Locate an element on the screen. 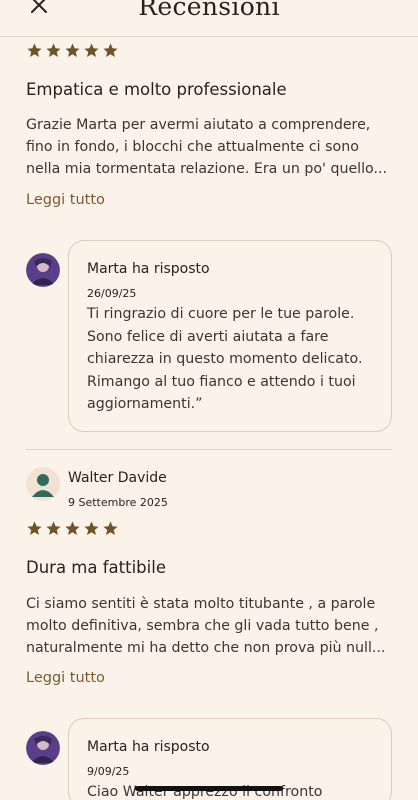 The image size is (418, 800). reply-date: 26/09/25 is located at coordinates (112, 293).